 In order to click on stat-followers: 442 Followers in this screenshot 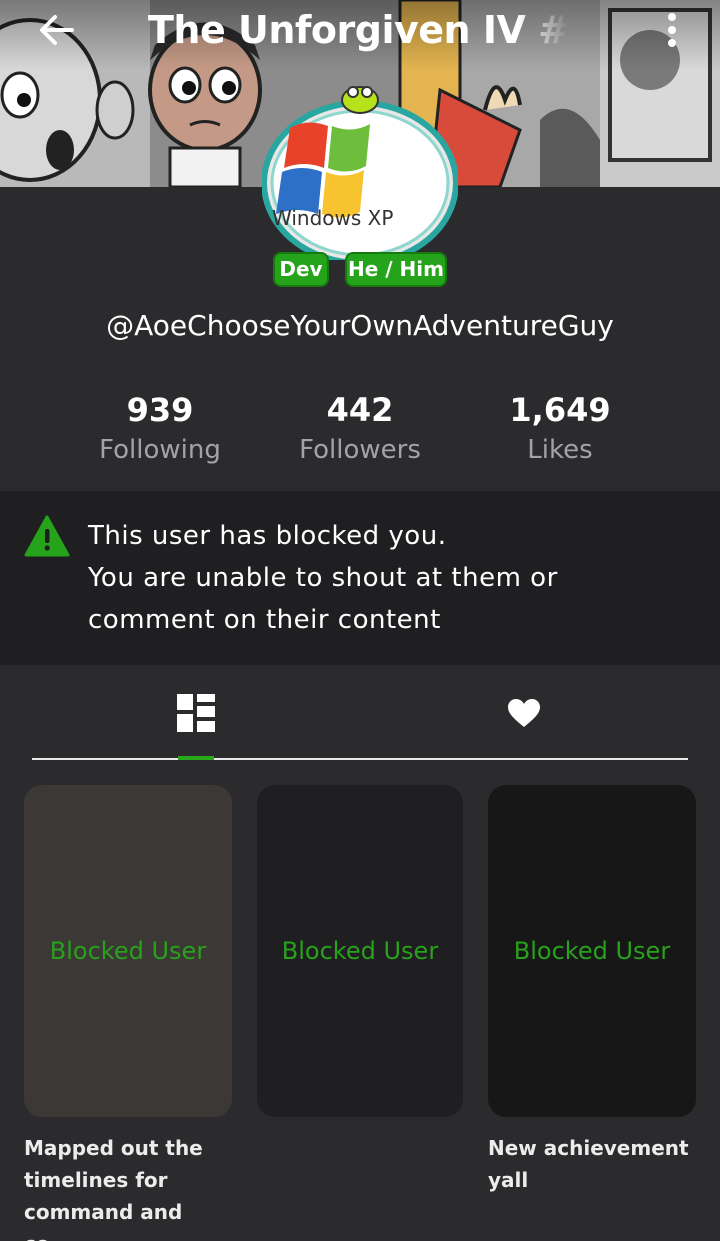, I will do `click(360, 428)`.